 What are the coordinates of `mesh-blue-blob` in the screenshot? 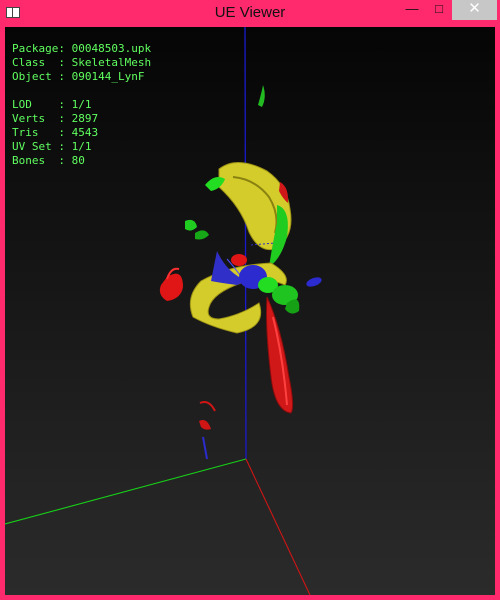 It's located at (314, 282).